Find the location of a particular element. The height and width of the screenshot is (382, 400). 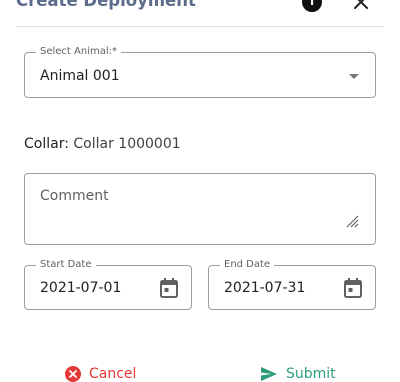

submit-label: Submit is located at coordinates (311, 374).